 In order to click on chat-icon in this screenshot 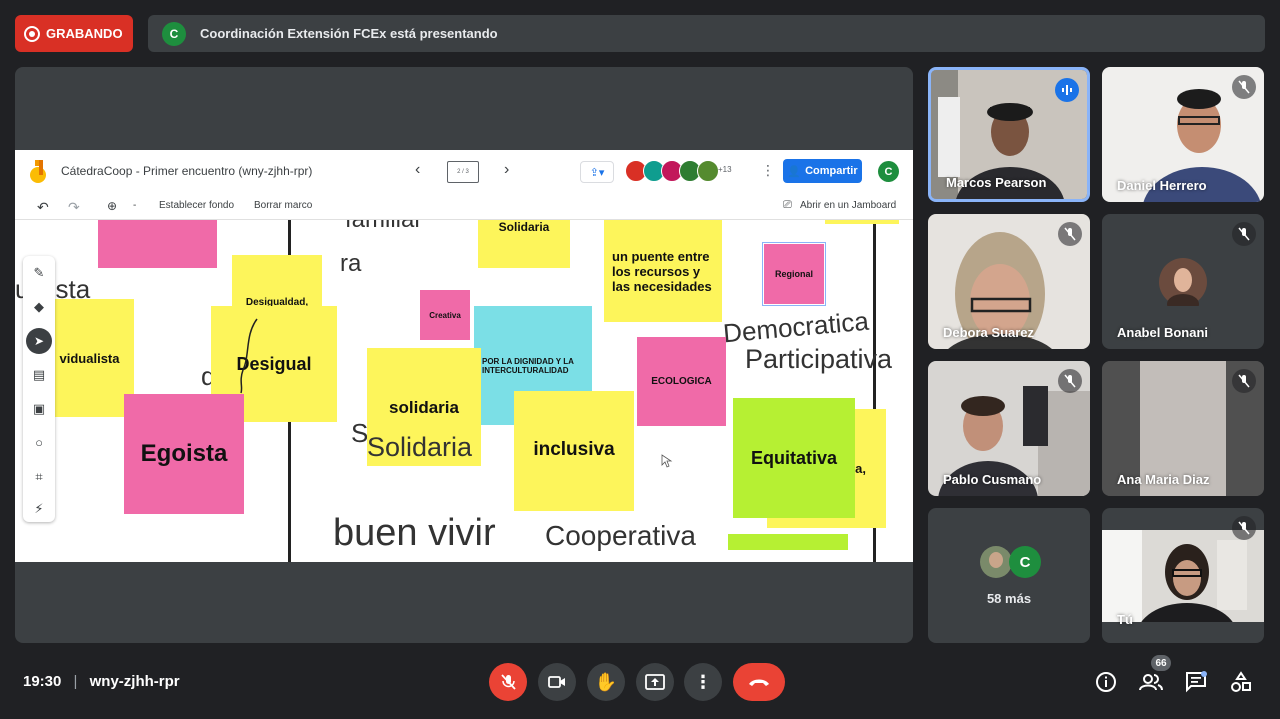, I will do `click(1196, 682)`.